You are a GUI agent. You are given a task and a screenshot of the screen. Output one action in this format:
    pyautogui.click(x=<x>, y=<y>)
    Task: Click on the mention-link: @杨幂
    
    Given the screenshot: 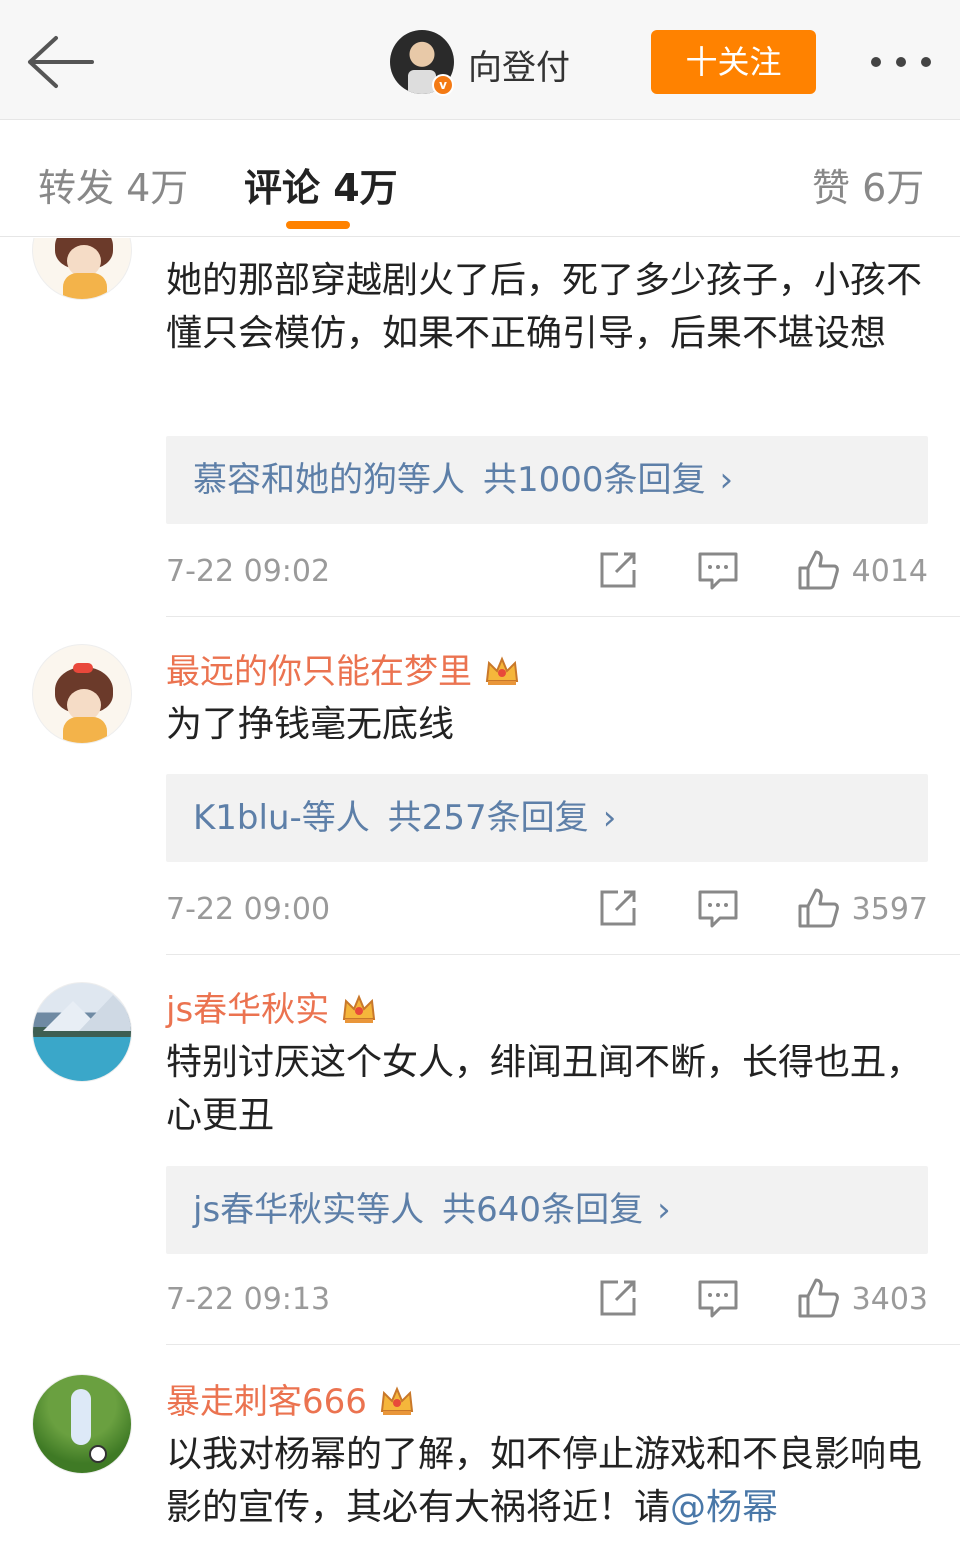 What is the action you would take?
    pyautogui.click(x=724, y=1507)
    